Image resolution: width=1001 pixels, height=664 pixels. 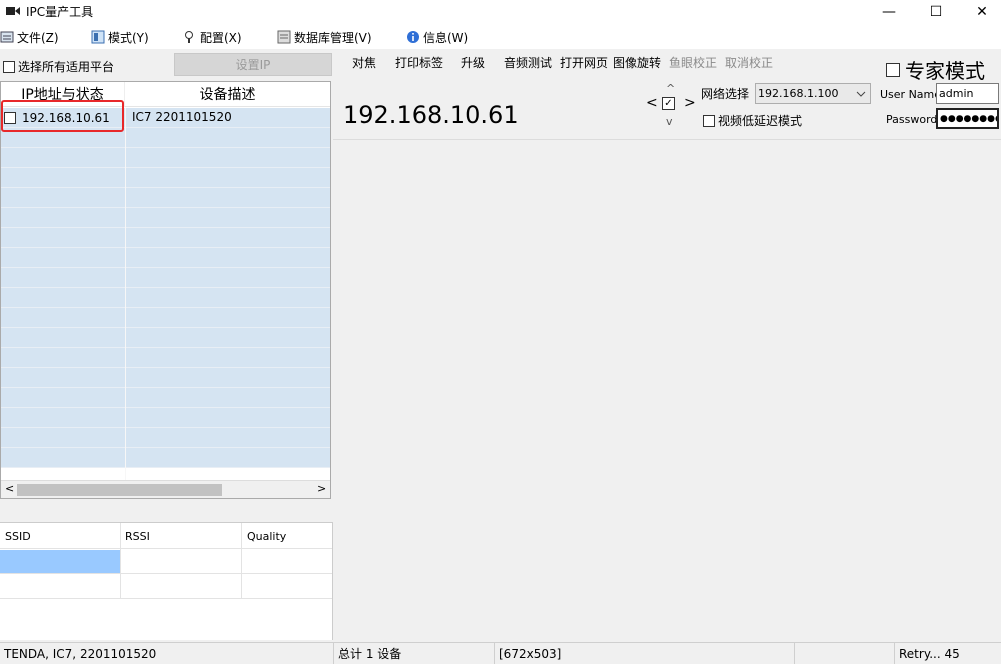 I want to click on nav-center-checkbox: ✓, so click(x=668, y=103).